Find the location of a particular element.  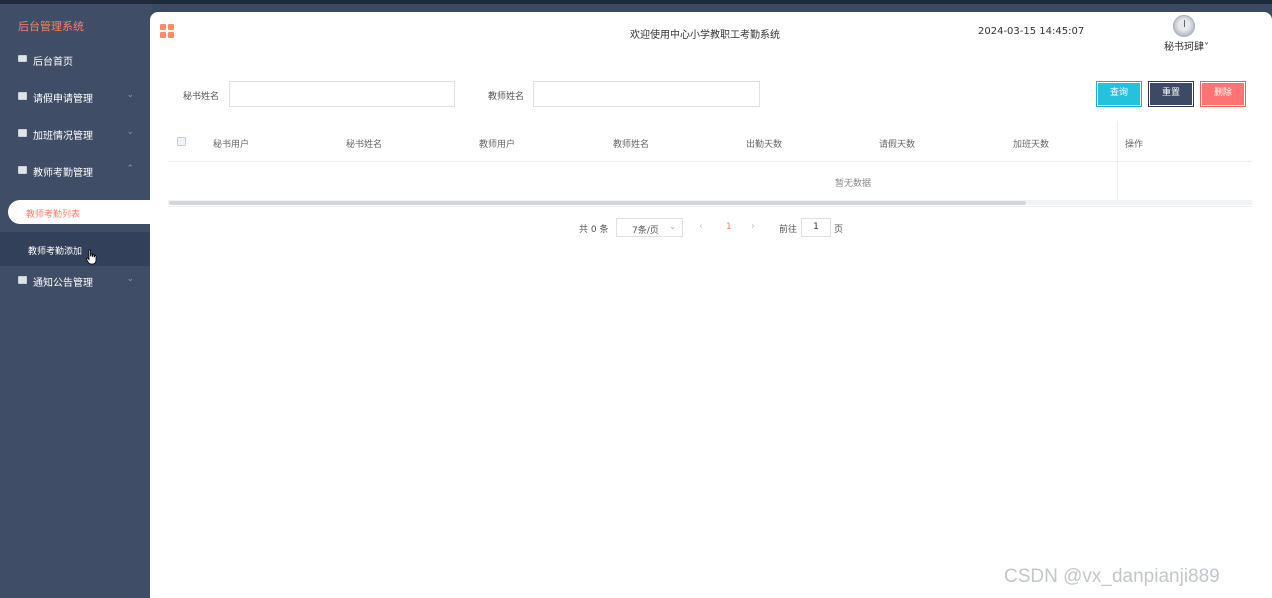

sidebar-item-label: 后台首页 is located at coordinates (53, 62).